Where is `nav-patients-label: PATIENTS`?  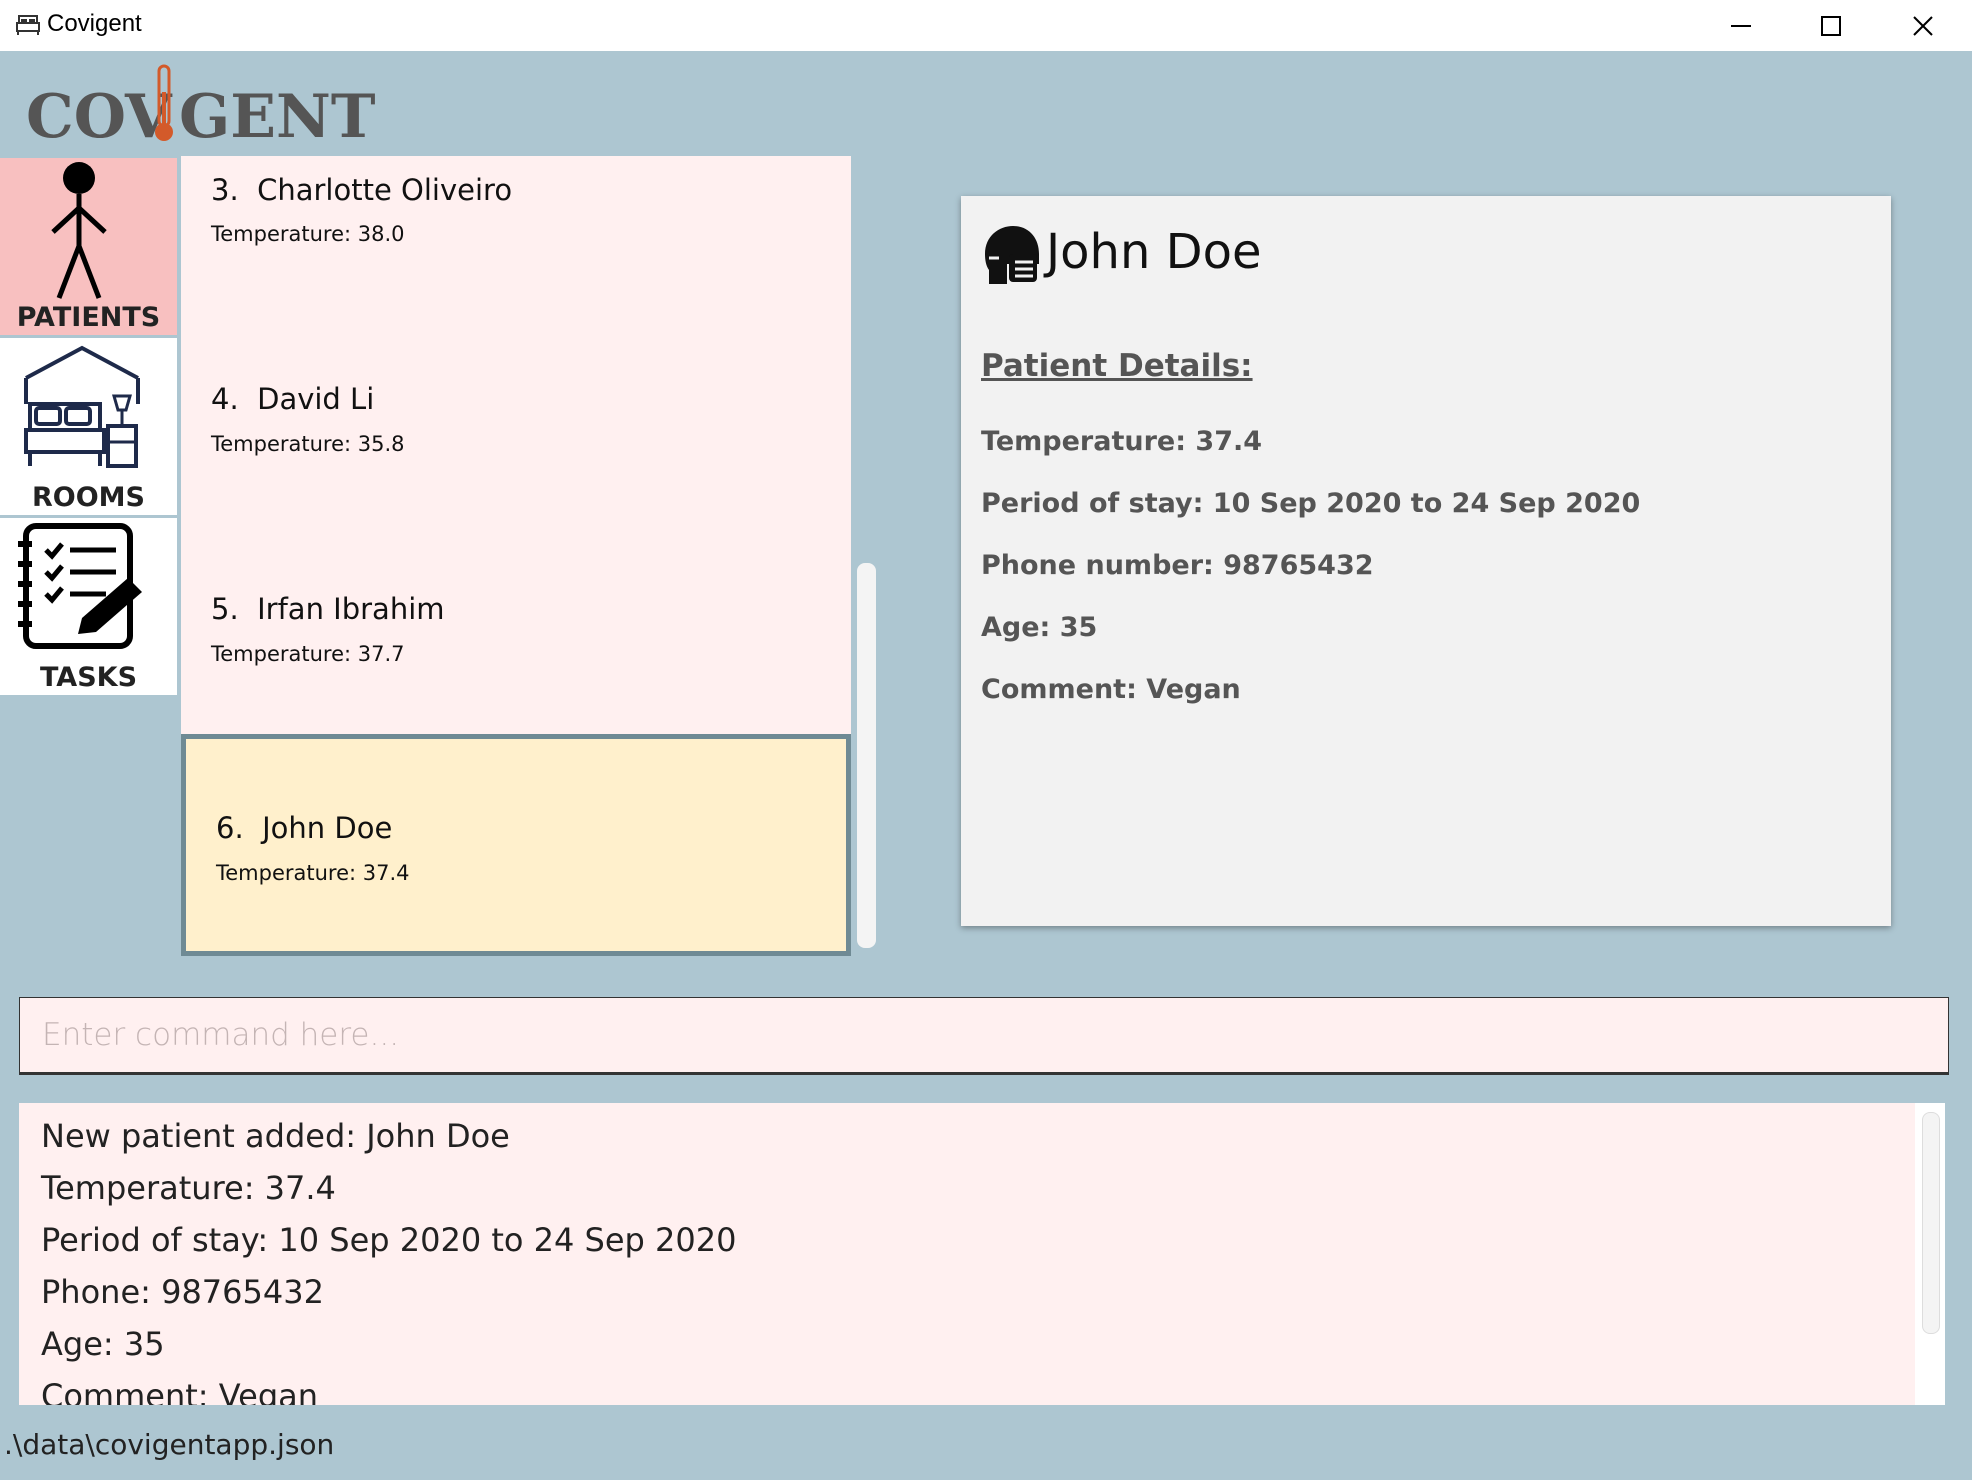 nav-patients-label: PATIENTS is located at coordinates (88, 317).